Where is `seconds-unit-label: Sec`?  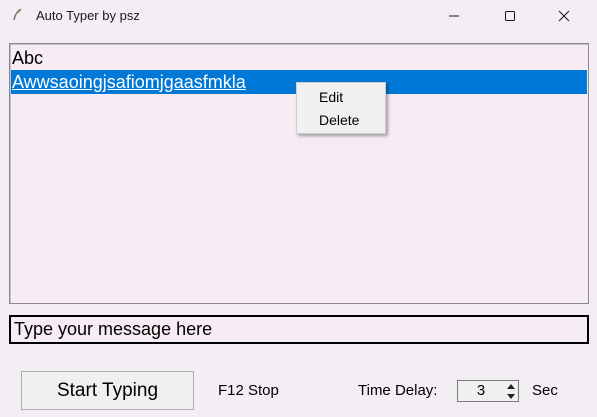 seconds-unit-label: Sec is located at coordinates (545, 390).